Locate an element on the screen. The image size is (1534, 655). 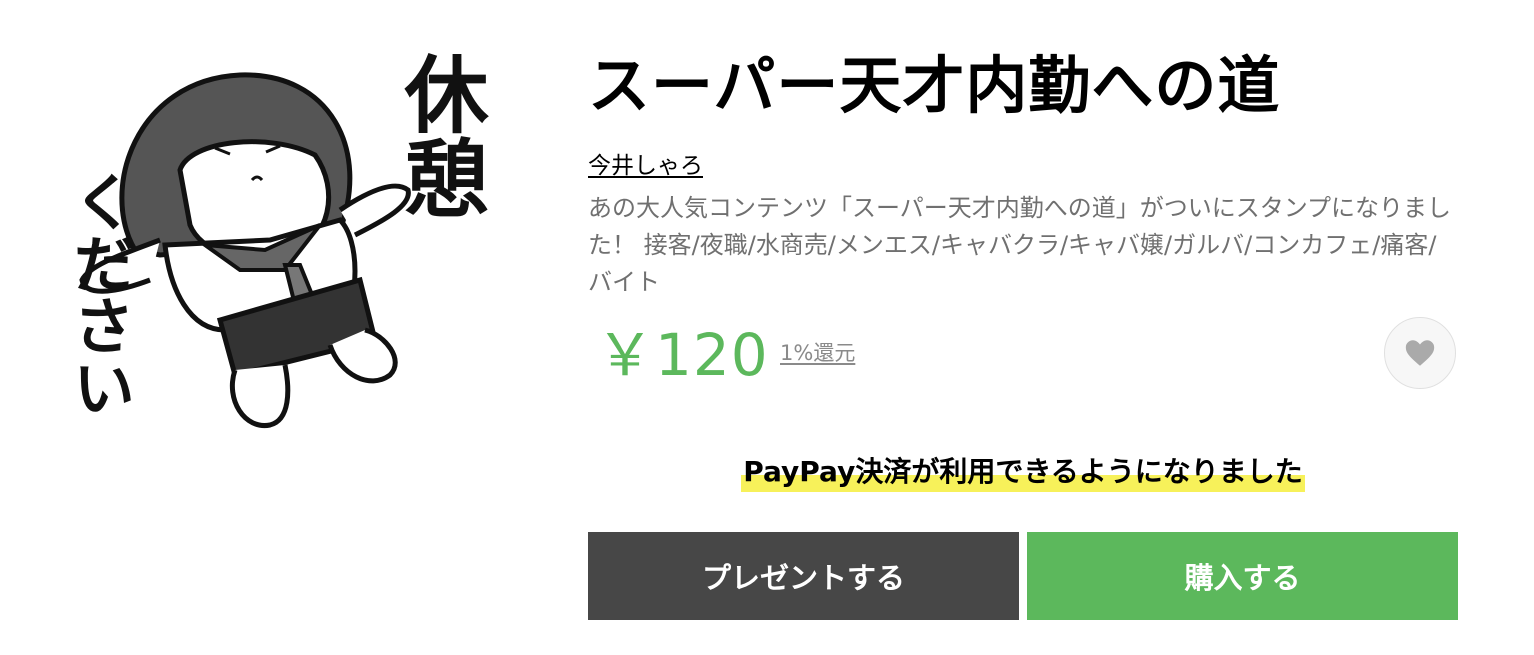
notice-banner: PayPay決済が利用できるようになりました is located at coordinates (1023, 472).